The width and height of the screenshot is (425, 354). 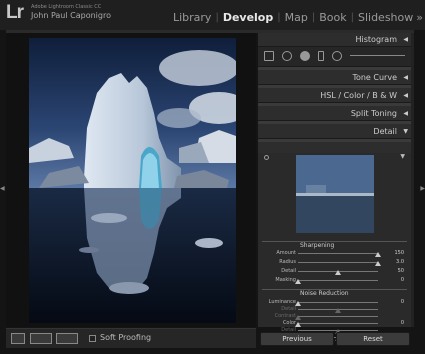 I want to click on module-develop: Develop, so click(x=248, y=17).